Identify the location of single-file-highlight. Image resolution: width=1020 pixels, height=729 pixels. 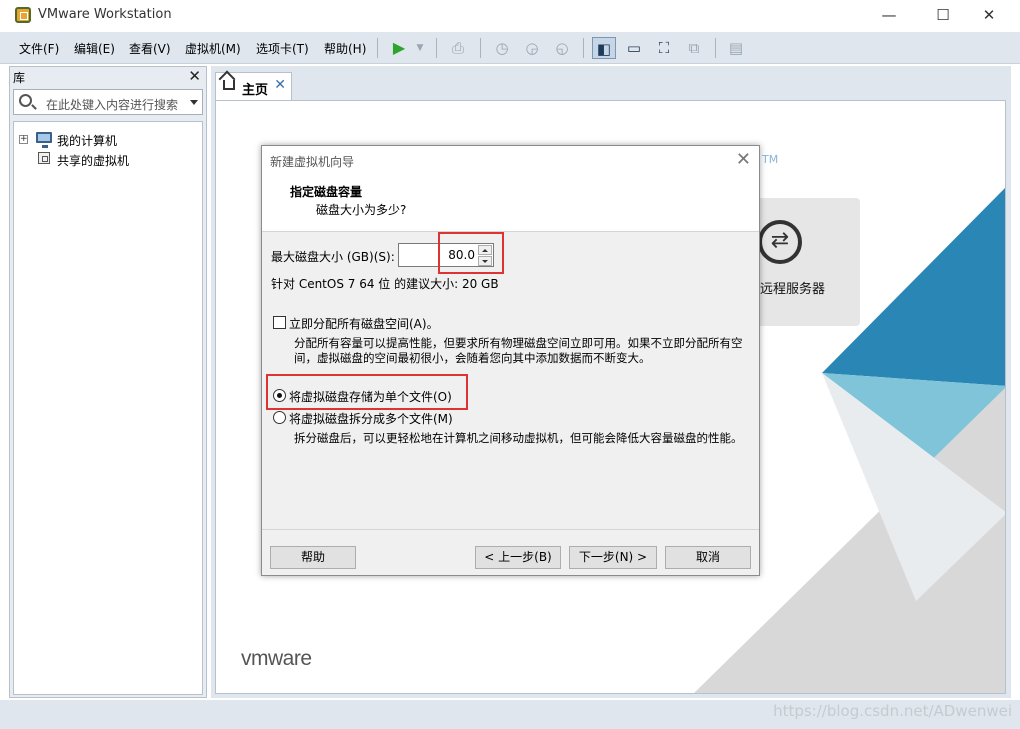
(367, 392).